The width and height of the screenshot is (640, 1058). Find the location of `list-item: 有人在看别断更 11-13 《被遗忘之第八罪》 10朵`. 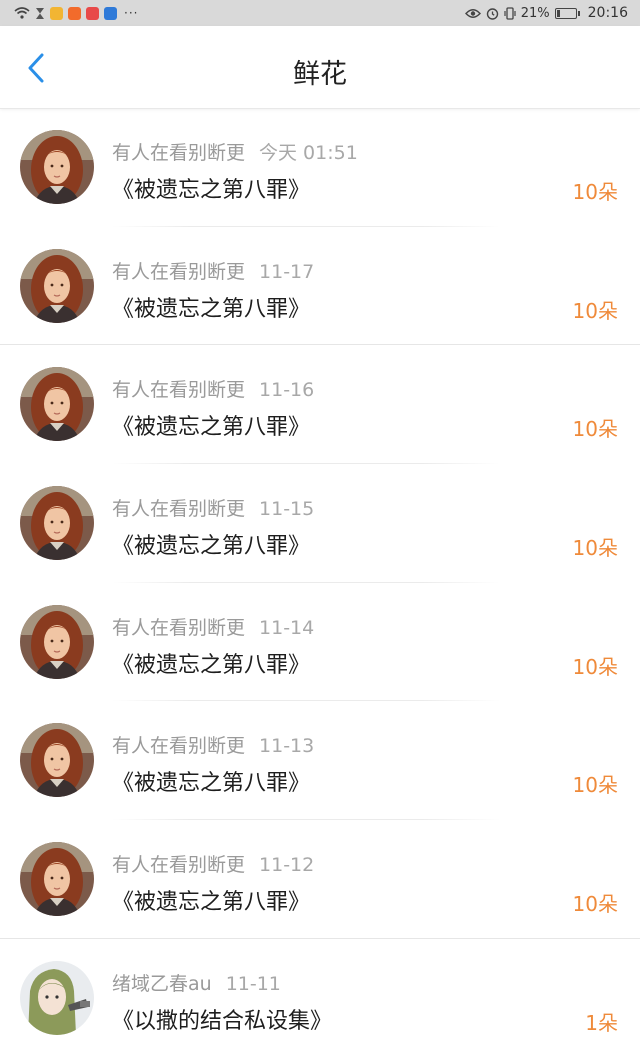

list-item: 有人在看别断更 11-13 《被遗忘之第八罪》 10朵 is located at coordinates (320, 761).